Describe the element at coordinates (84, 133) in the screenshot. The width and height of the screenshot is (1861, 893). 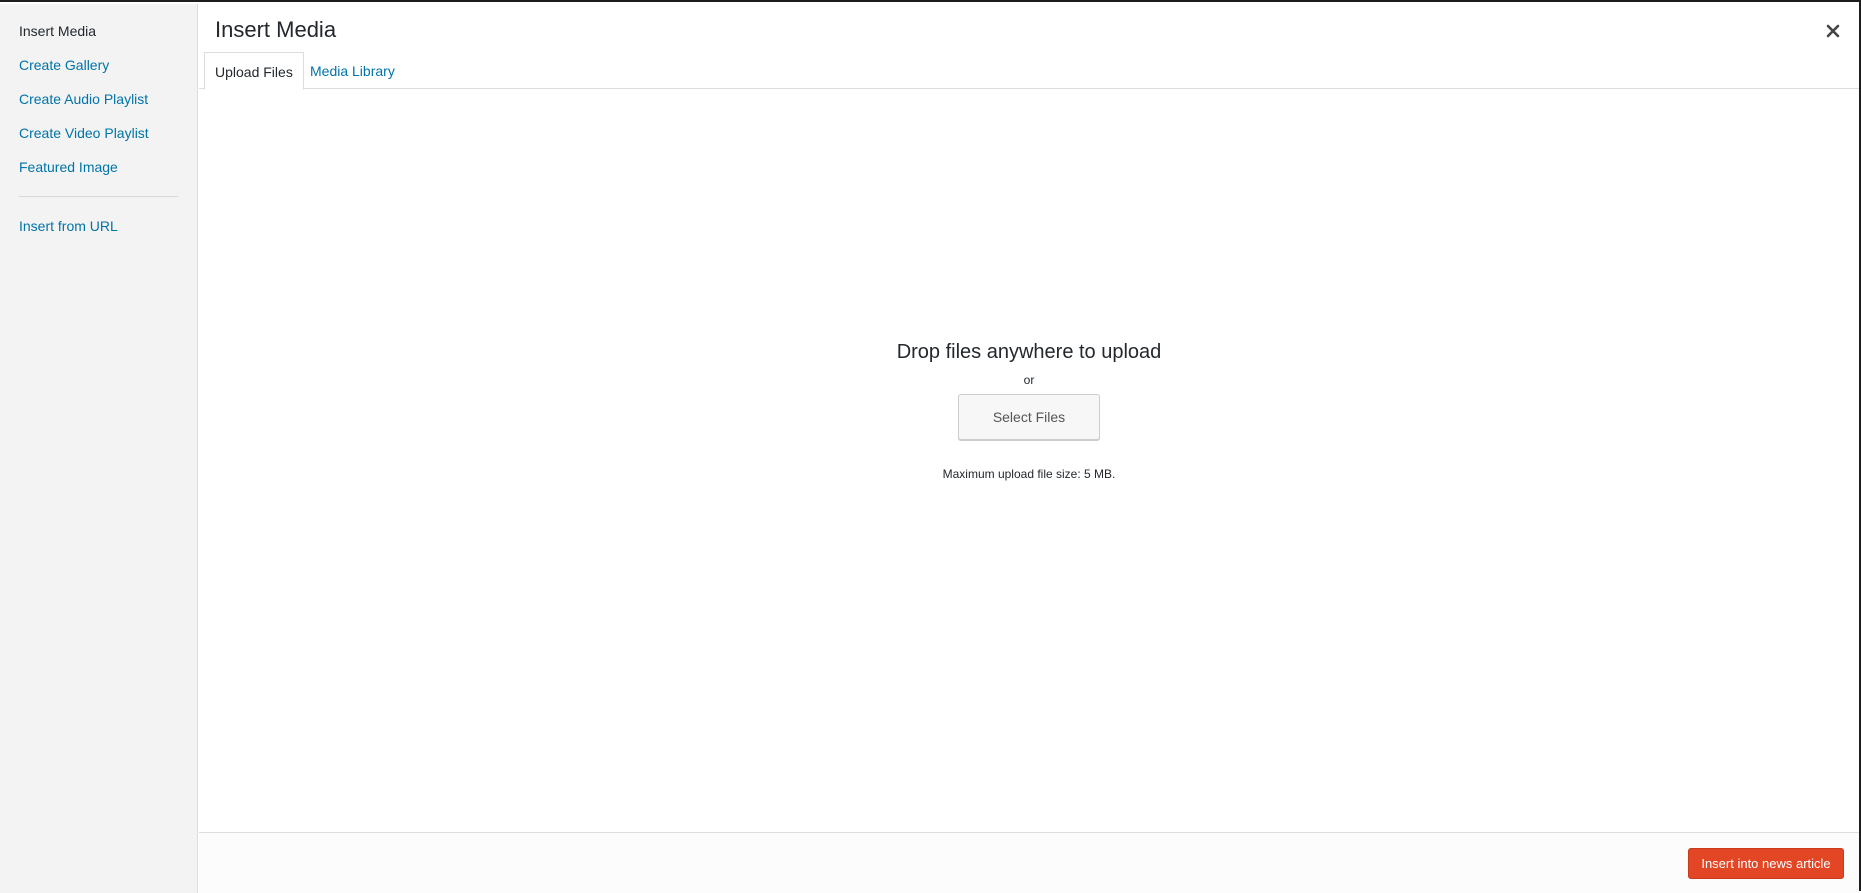
I see `sidebar-item-create-video-playlist: Create Video Playlist` at that location.